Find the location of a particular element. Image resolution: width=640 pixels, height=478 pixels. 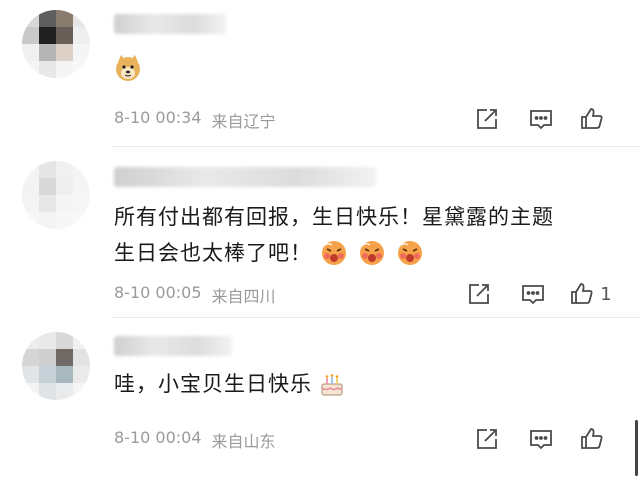

comment-text: 哇，小宝贝生日快乐 is located at coordinates (232, 384).